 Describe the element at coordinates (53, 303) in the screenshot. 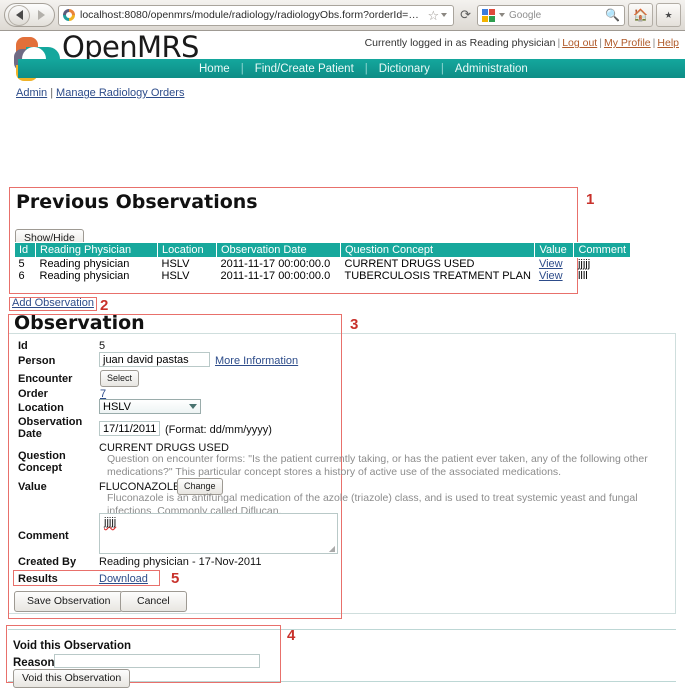

I see `add-observation-link: Add Observation` at that location.